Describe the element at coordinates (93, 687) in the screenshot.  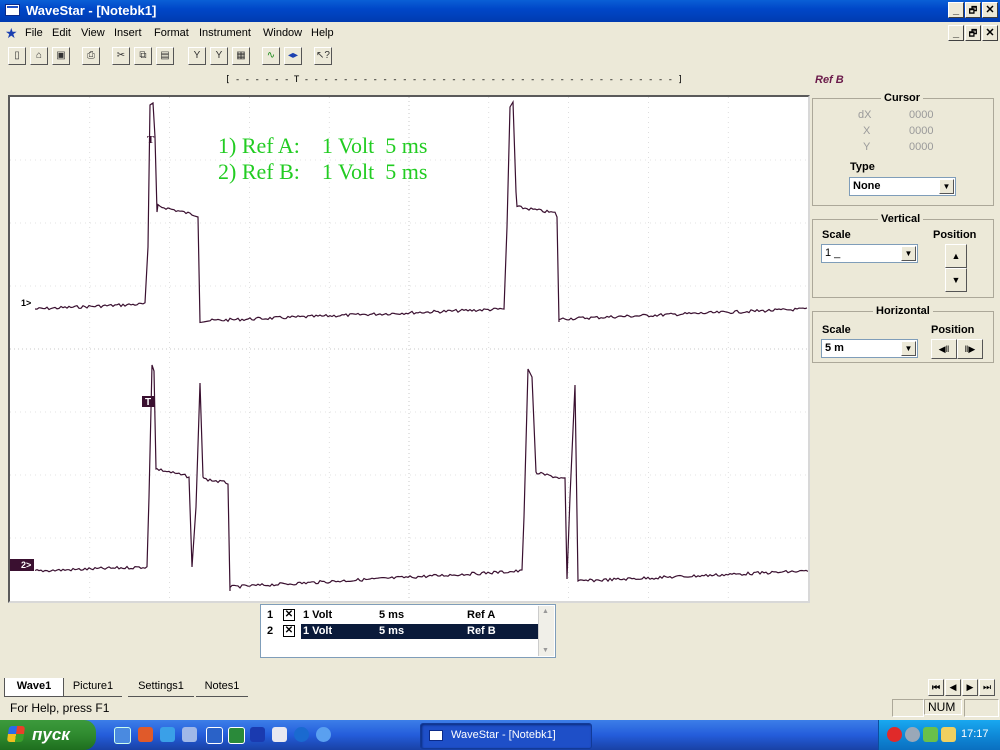
I see `tab-picture1: Picture1` at that location.